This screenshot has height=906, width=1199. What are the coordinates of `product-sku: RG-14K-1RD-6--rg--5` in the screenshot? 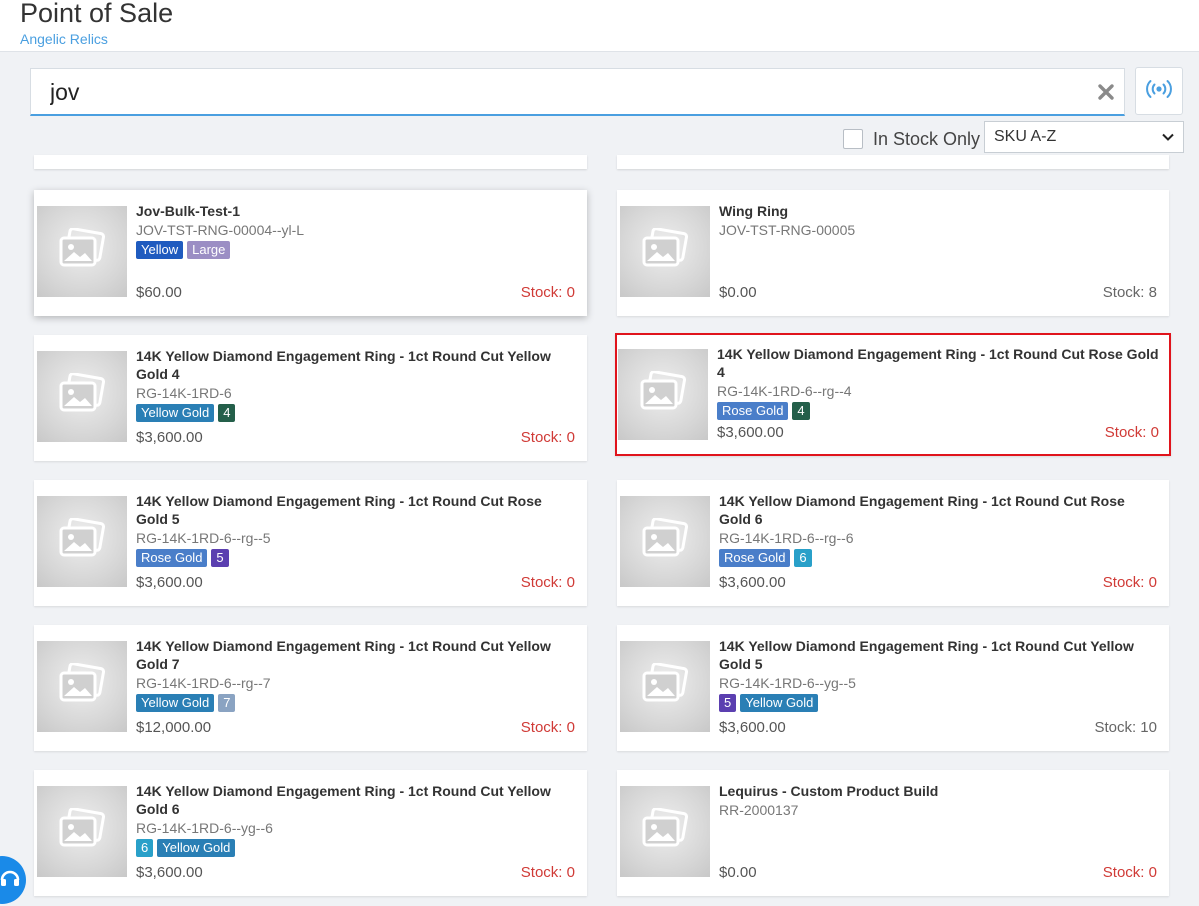 It's located at (203, 538).